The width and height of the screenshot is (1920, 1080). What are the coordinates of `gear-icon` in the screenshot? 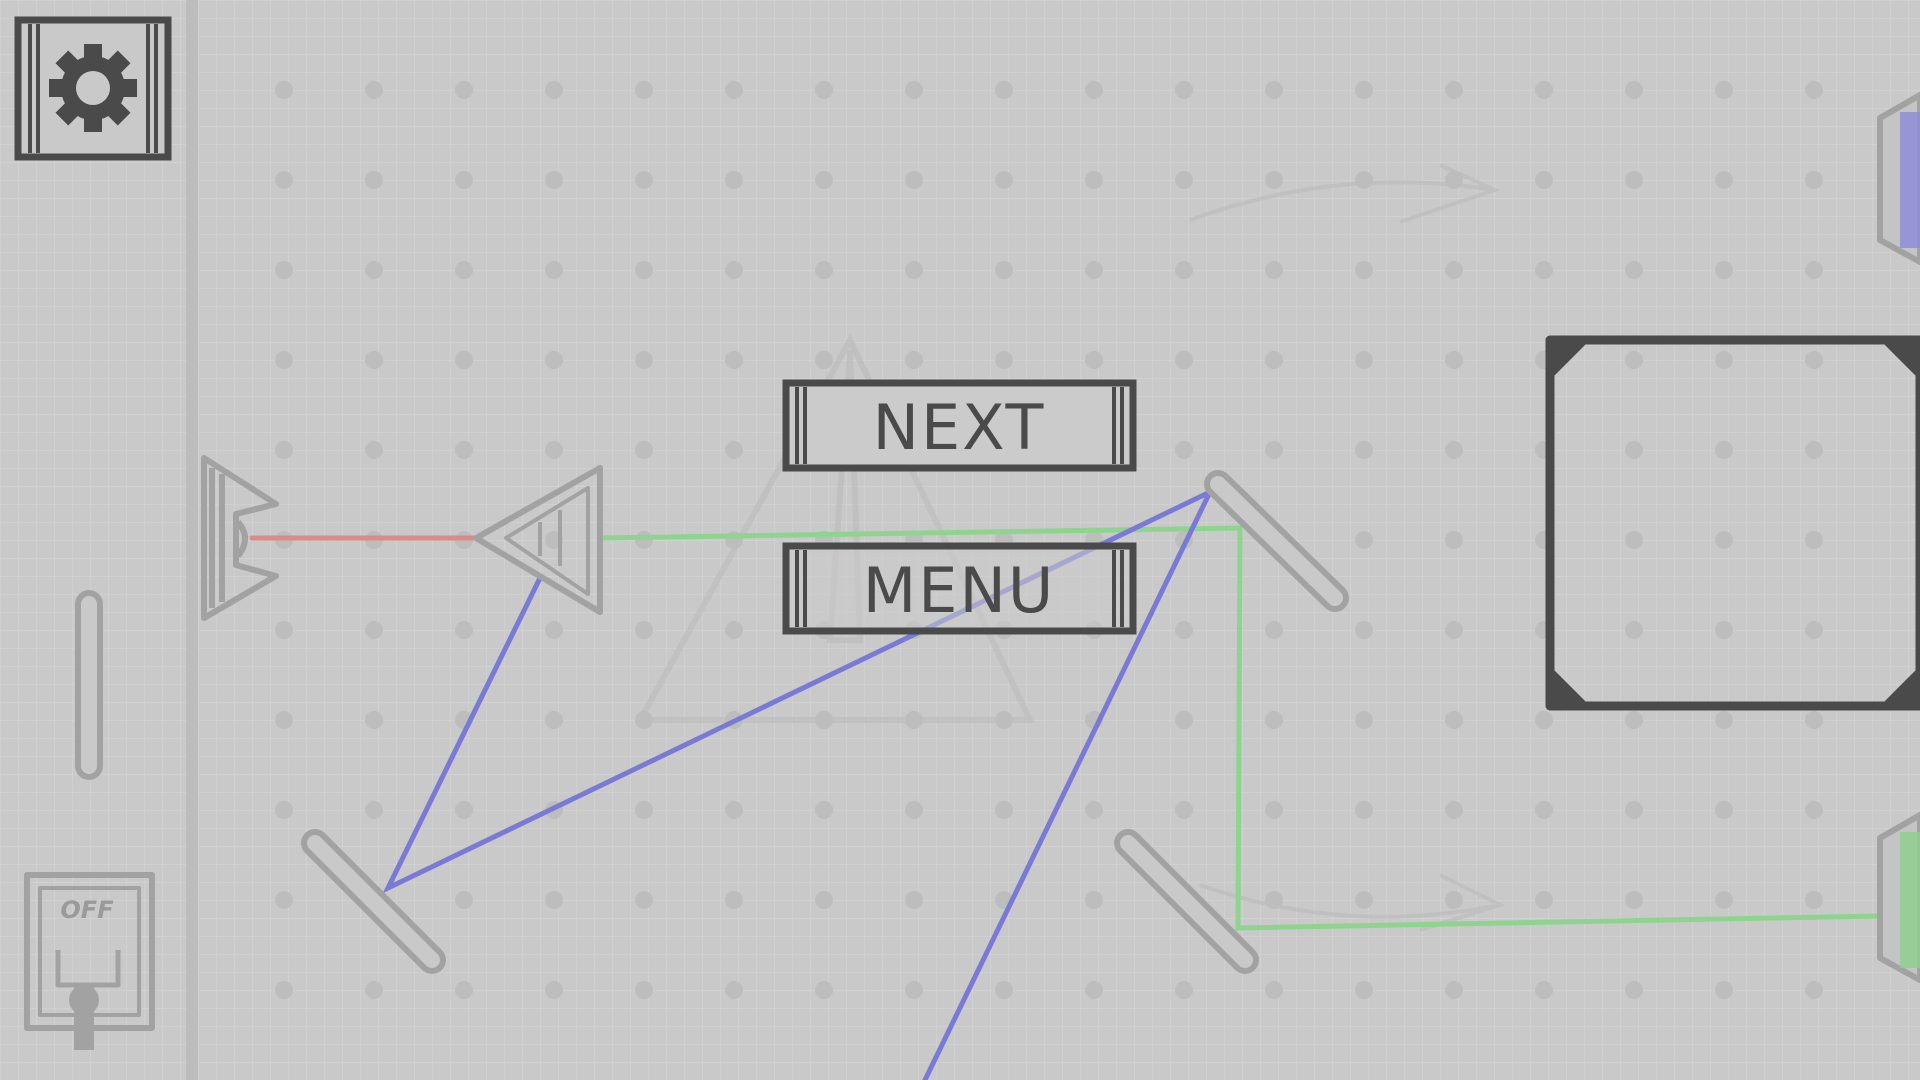 It's located at (93, 88).